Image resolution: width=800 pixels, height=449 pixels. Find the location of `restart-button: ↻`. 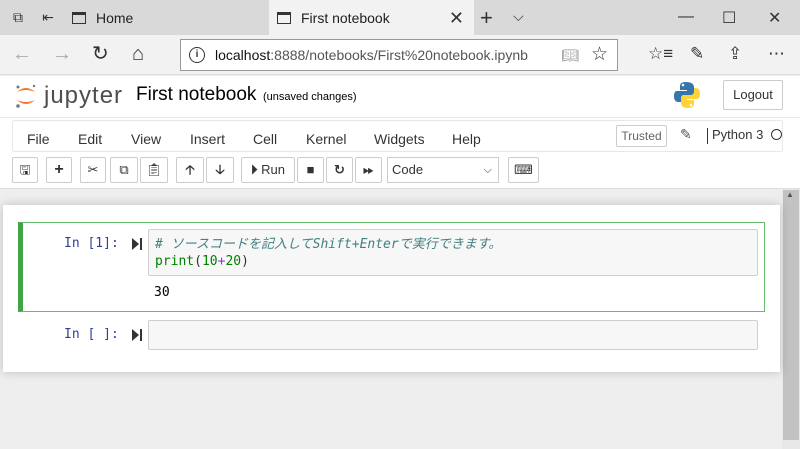

restart-button: ↻ is located at coordinates (339, 170).